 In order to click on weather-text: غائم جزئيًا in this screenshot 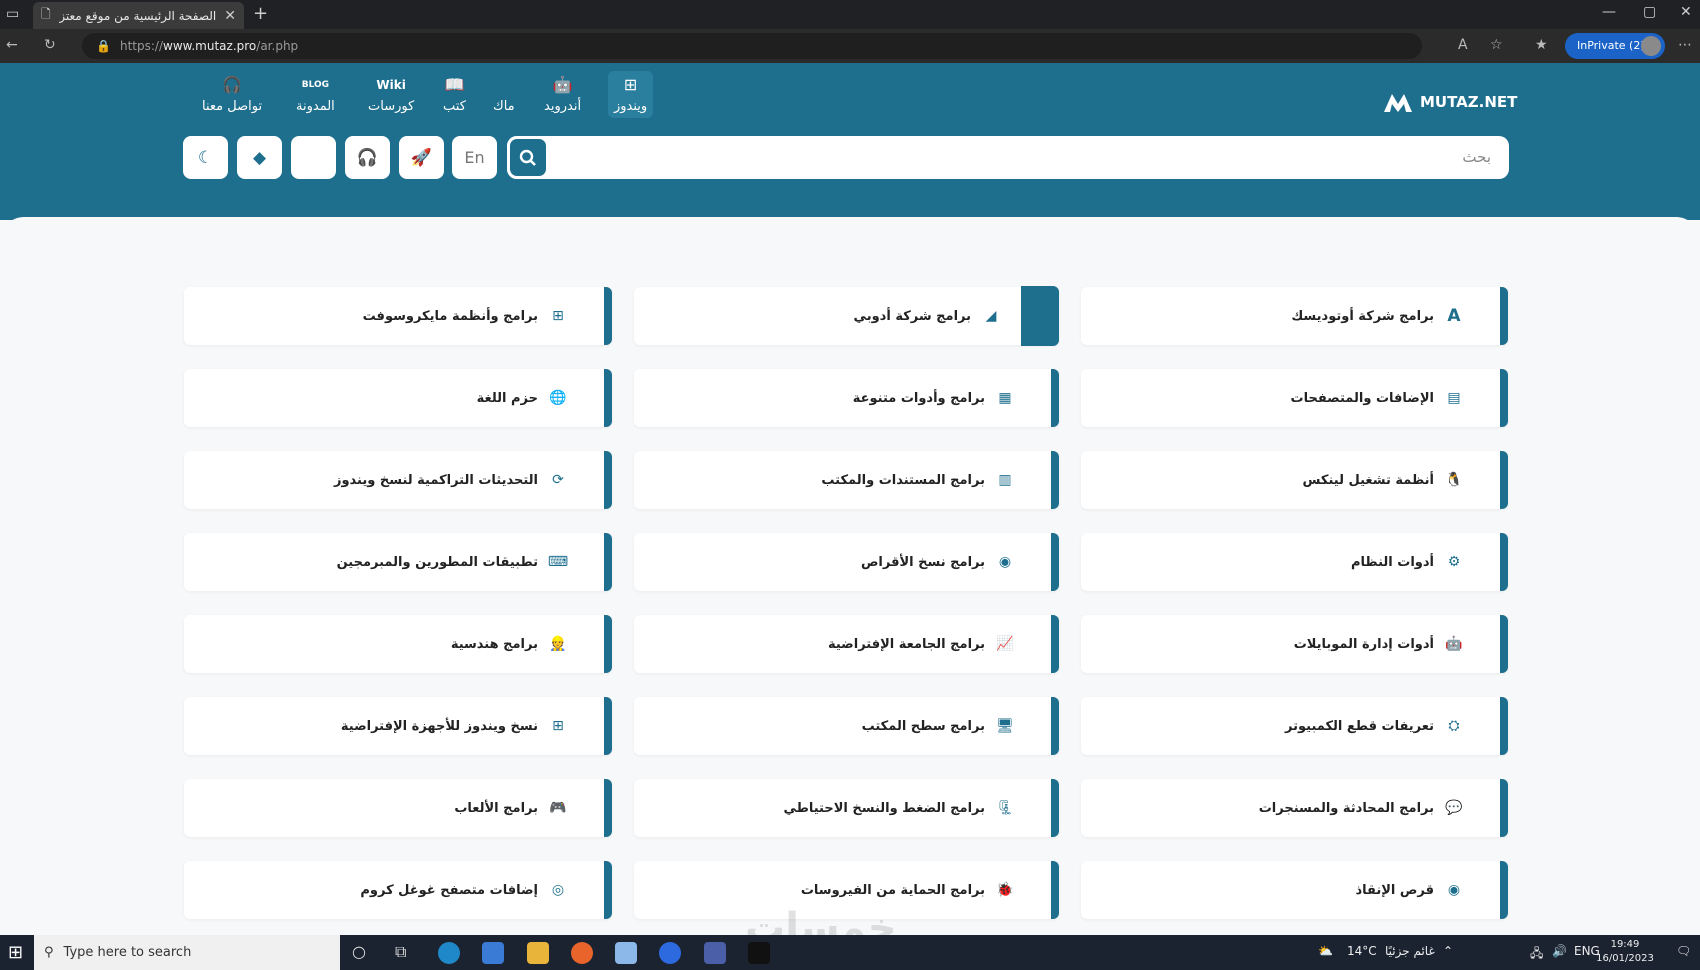, I will do `click(1410, 951)`.